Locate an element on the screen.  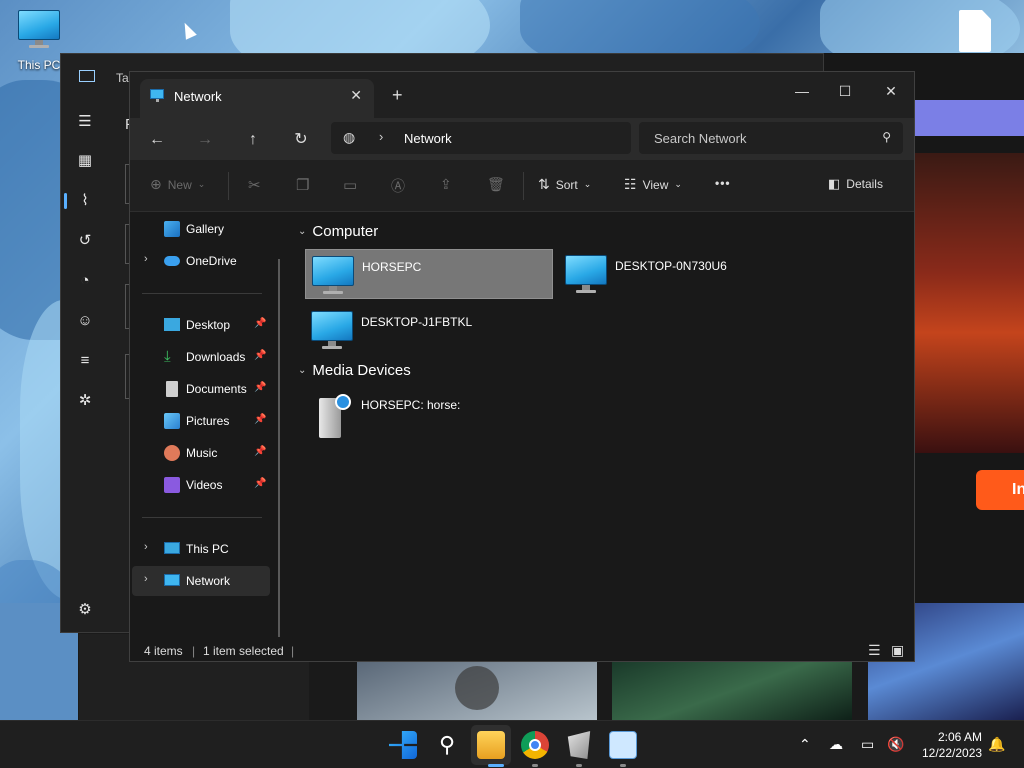
rename-icon: Ⓐ is located at coordinates (398, 186).